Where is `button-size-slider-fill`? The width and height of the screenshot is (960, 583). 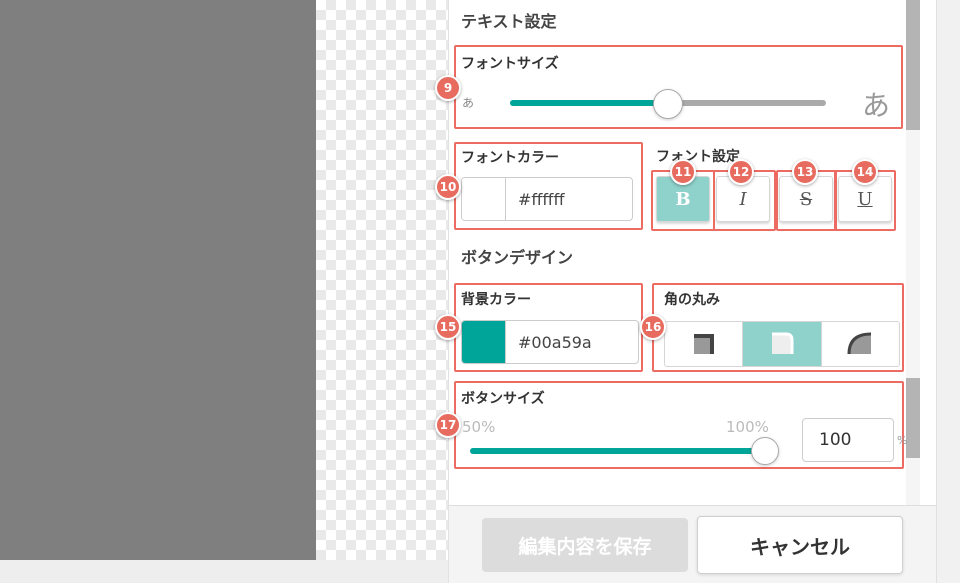
button-size-slider-fill is located at coordinates (618, 451).